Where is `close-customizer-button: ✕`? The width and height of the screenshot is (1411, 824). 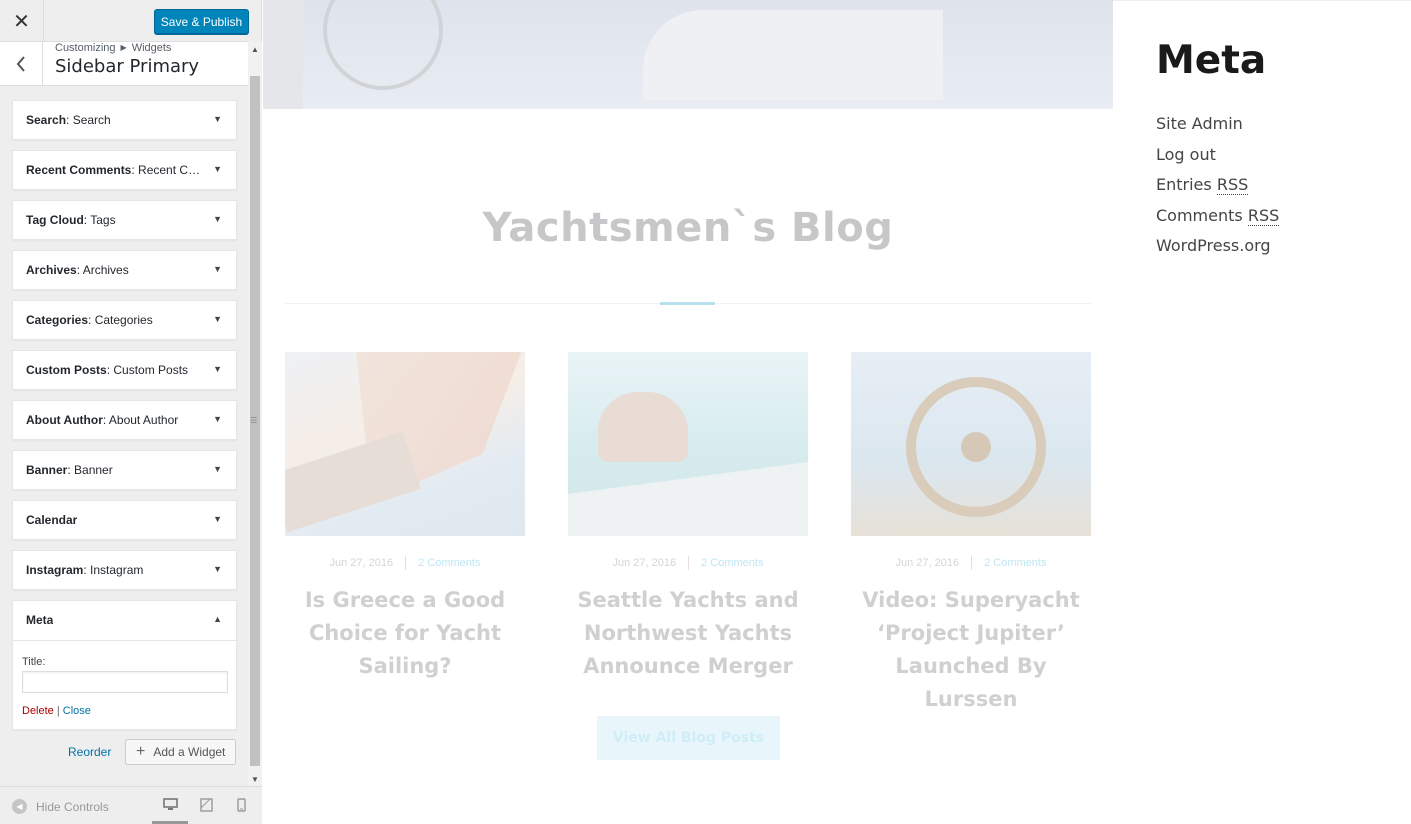
close-customizer-button: ✕ is located at coordinates (22, 21).